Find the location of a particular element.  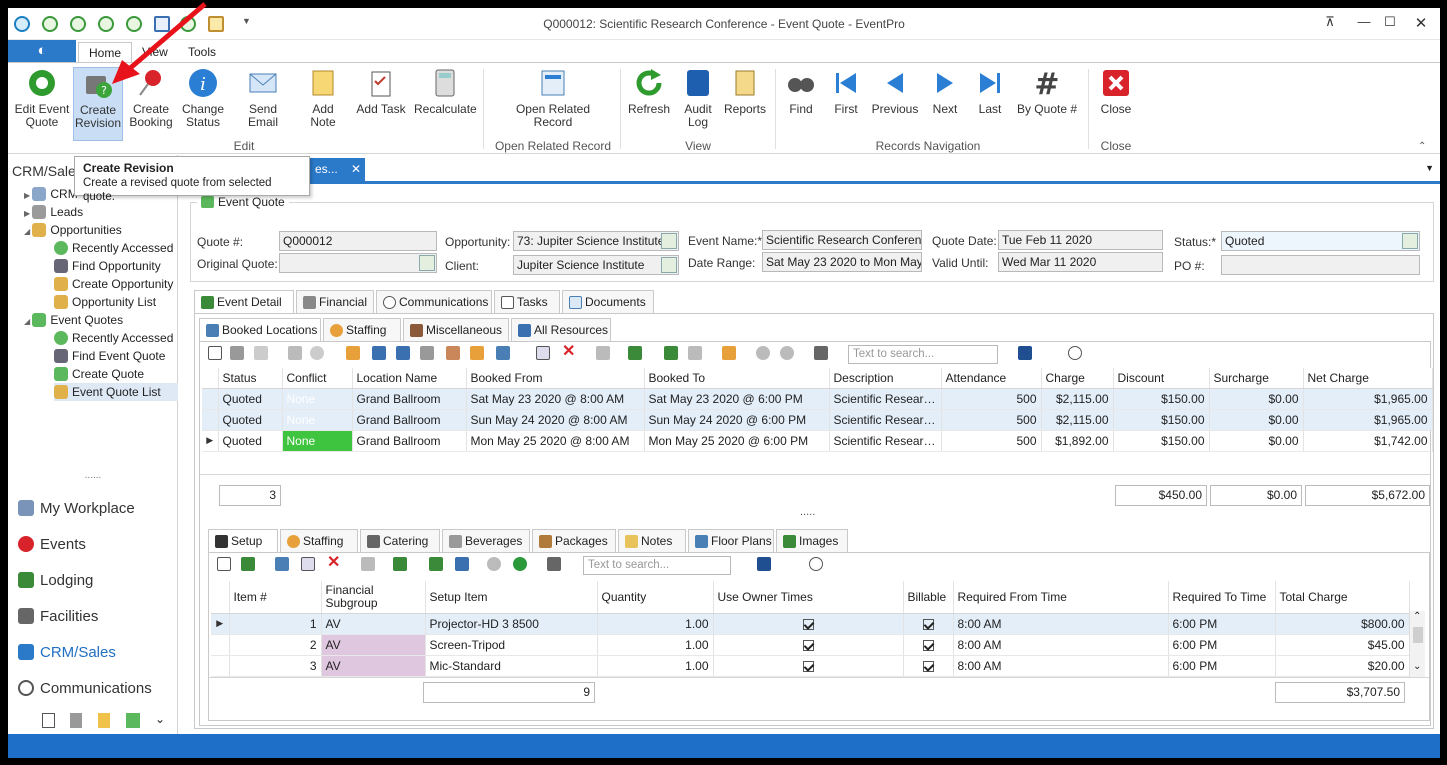

tab-all-resources: All Resources is located at coordinates (561, 330).